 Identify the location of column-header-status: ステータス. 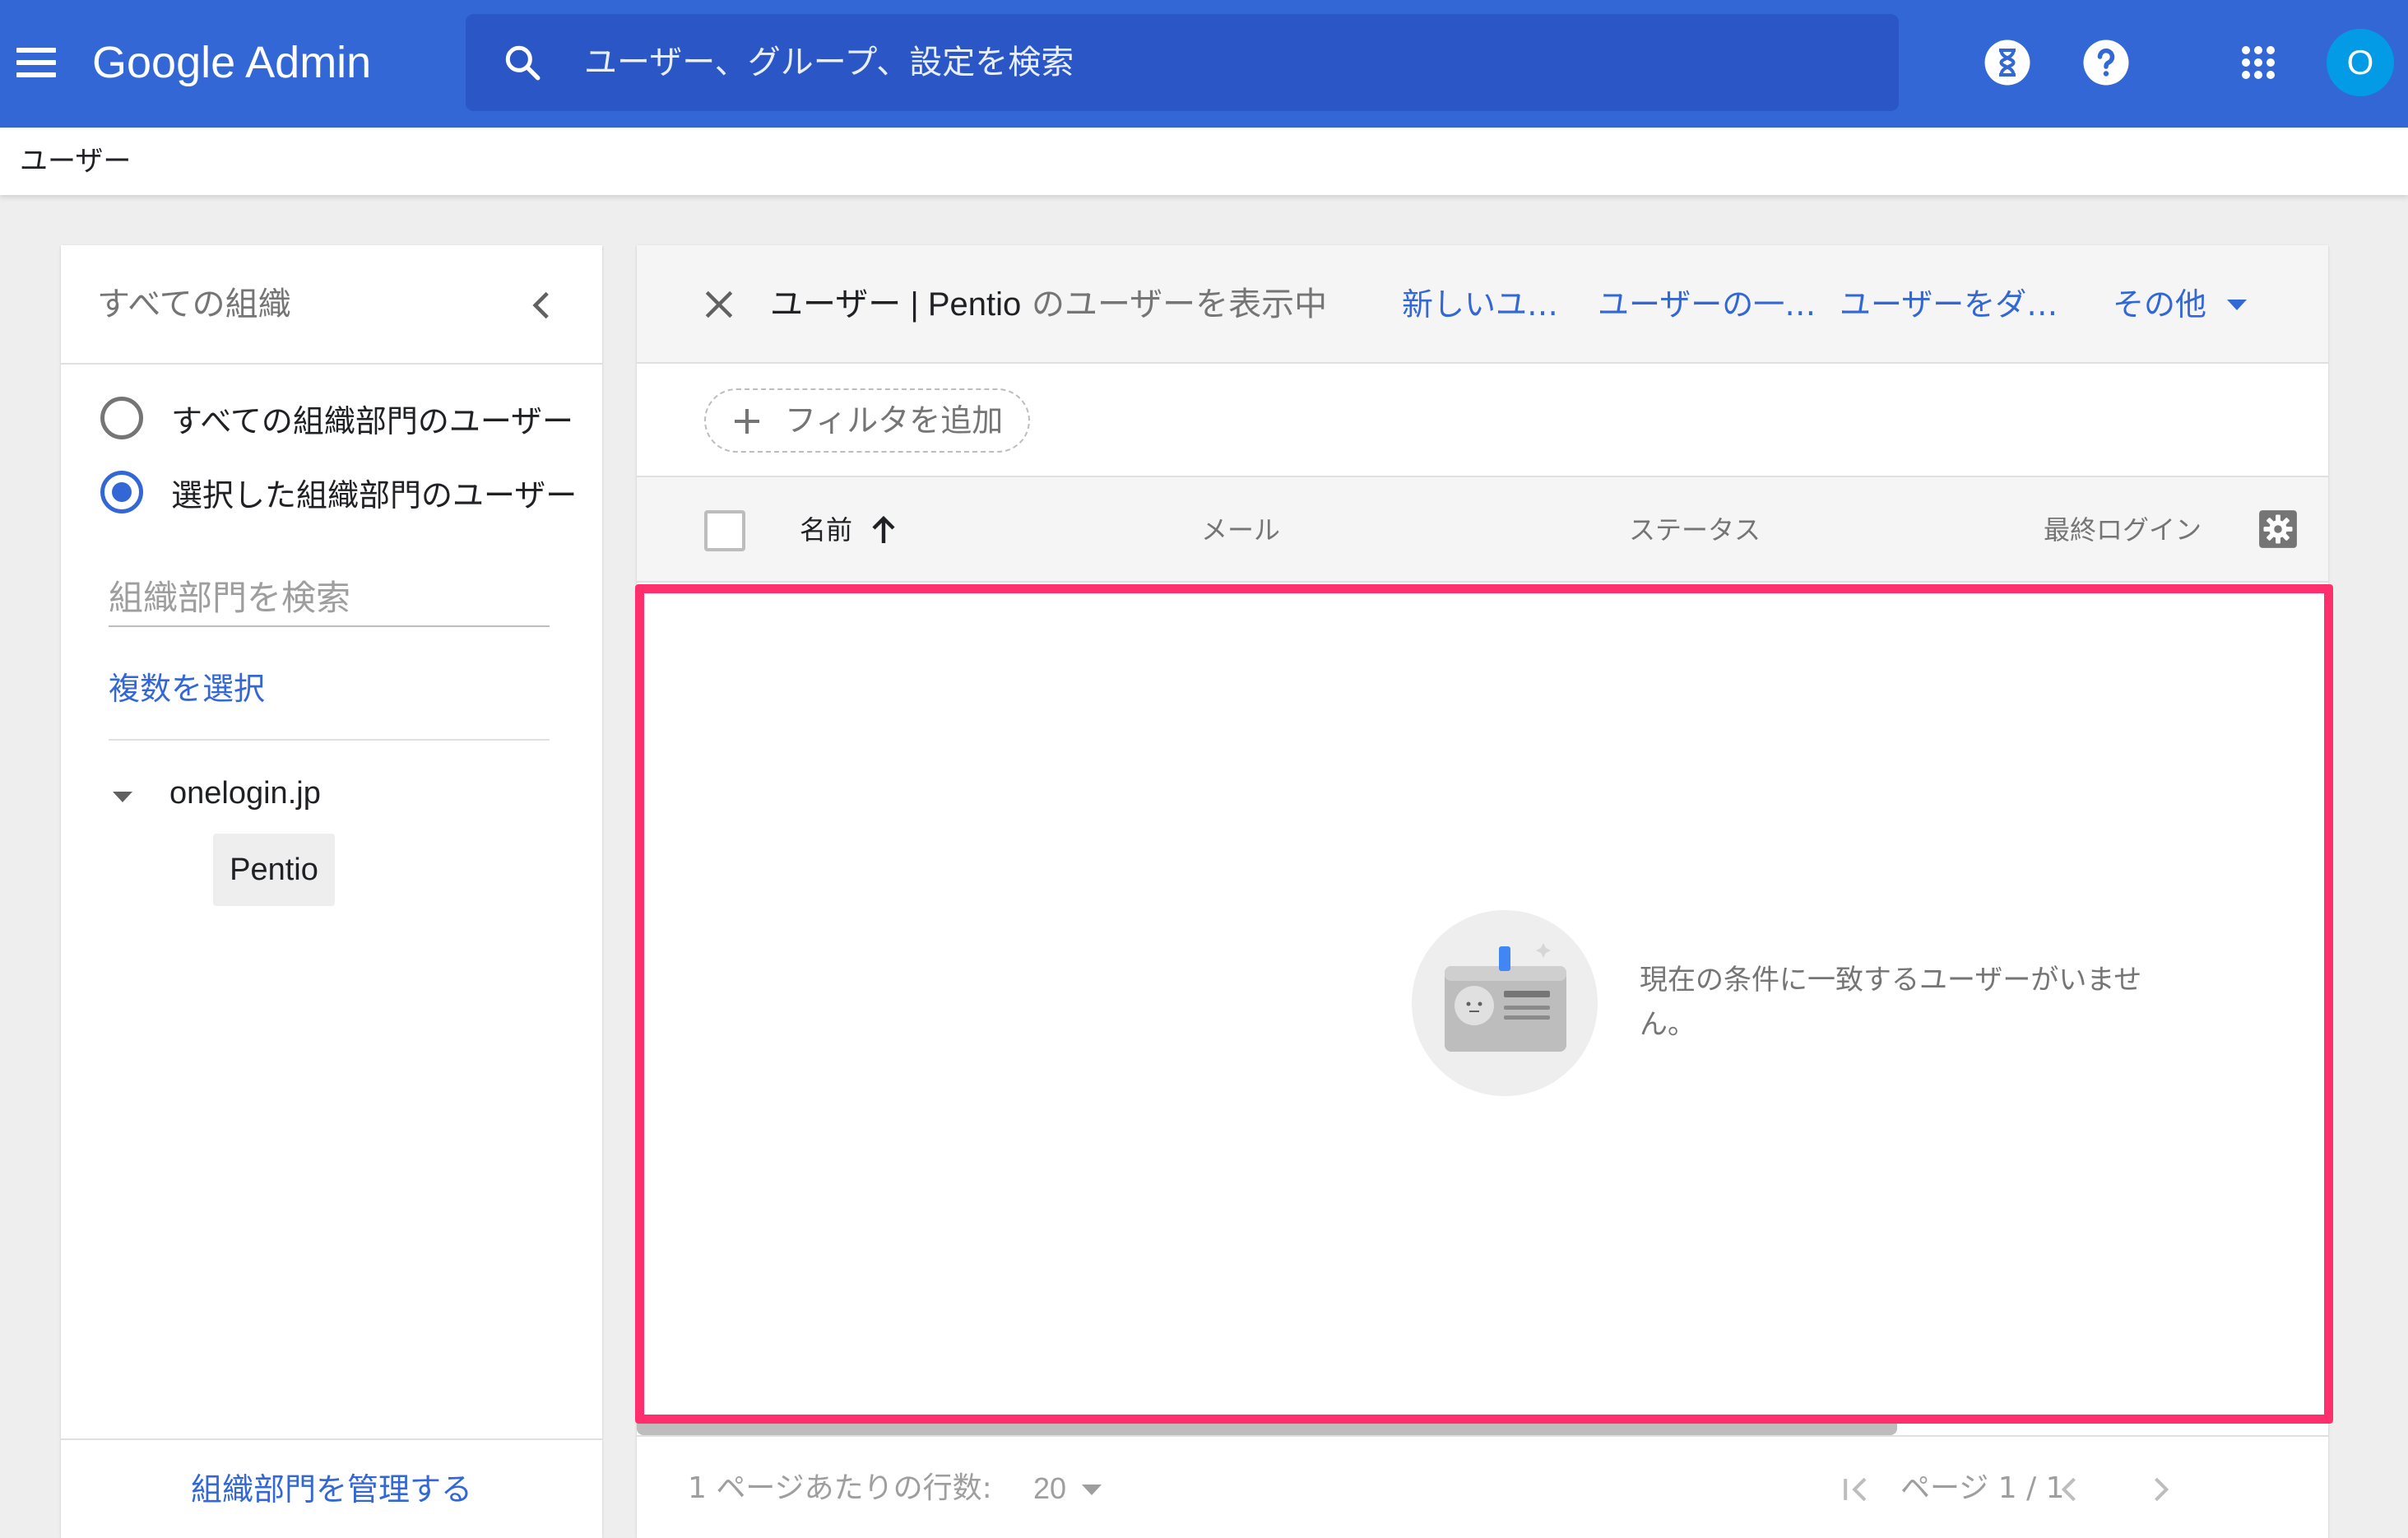
(1695, 530).